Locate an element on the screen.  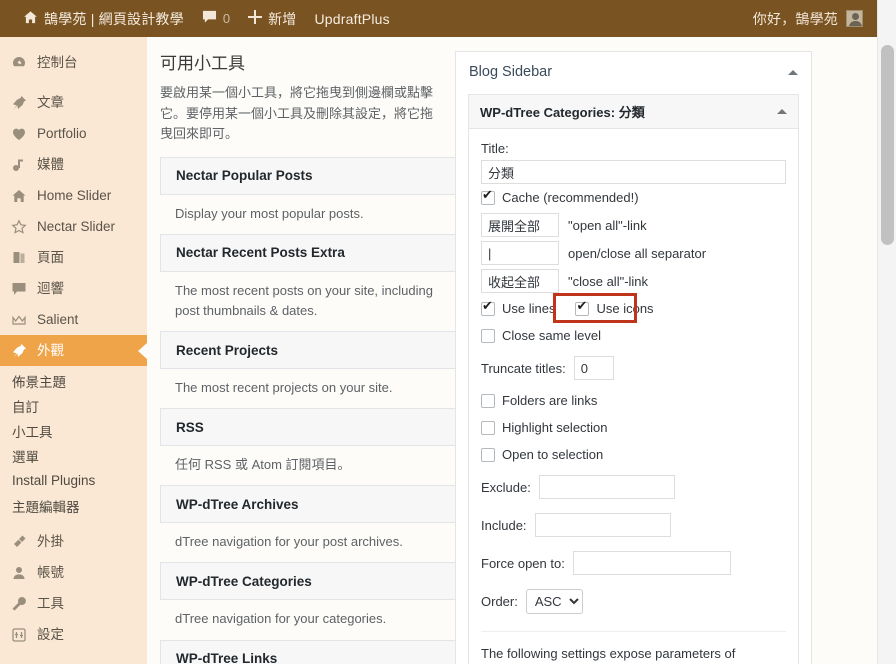
truncate-input is located at coordinates (593, 368).